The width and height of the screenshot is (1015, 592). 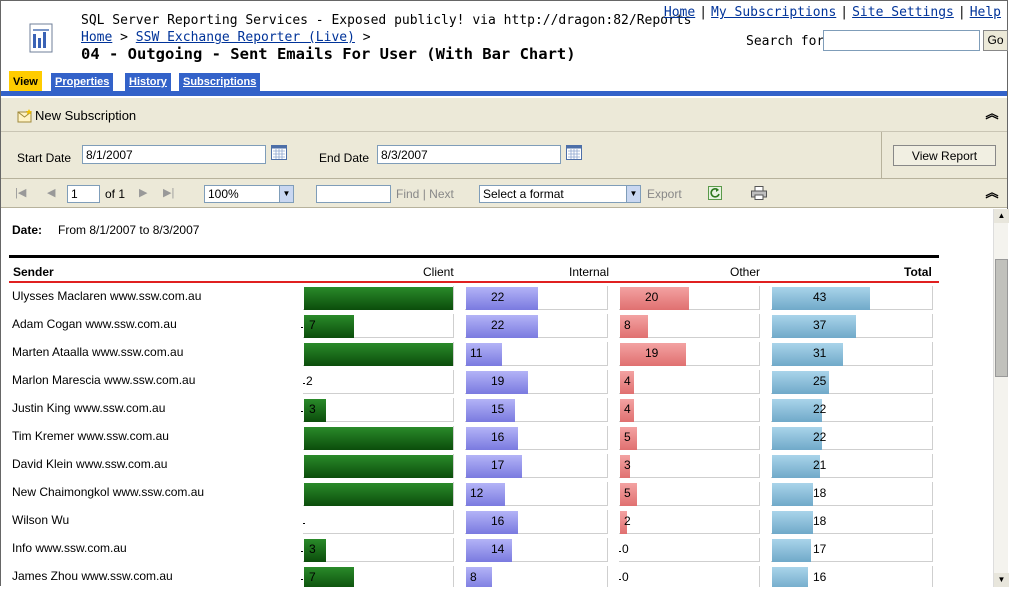 What do you see at coordinates (476, 353) in the screenshot?
I see `internal-value: 11` at bounding box center [476, 353].